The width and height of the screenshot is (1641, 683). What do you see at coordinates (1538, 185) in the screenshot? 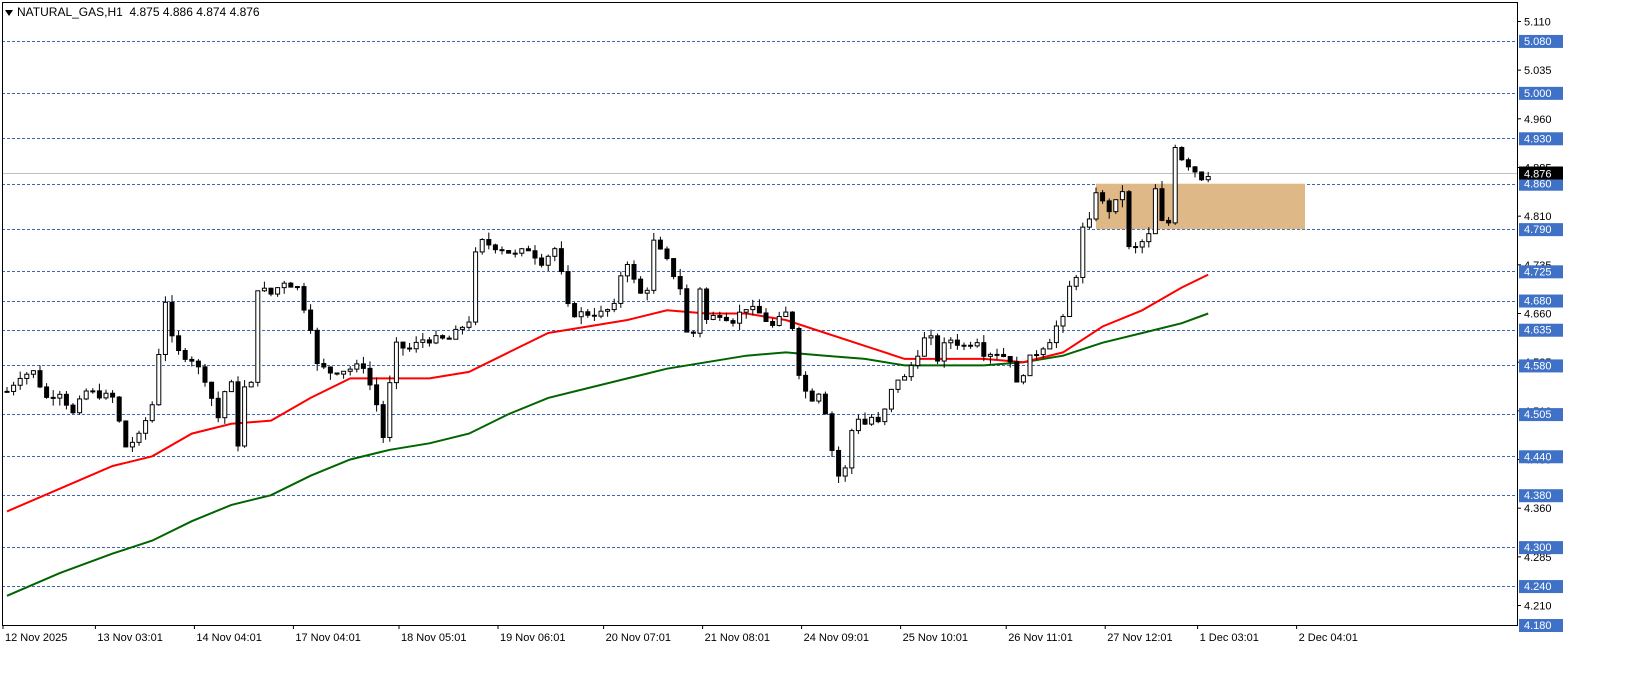
I see `level-label: 4.860` at bounding box center [1538, 185].